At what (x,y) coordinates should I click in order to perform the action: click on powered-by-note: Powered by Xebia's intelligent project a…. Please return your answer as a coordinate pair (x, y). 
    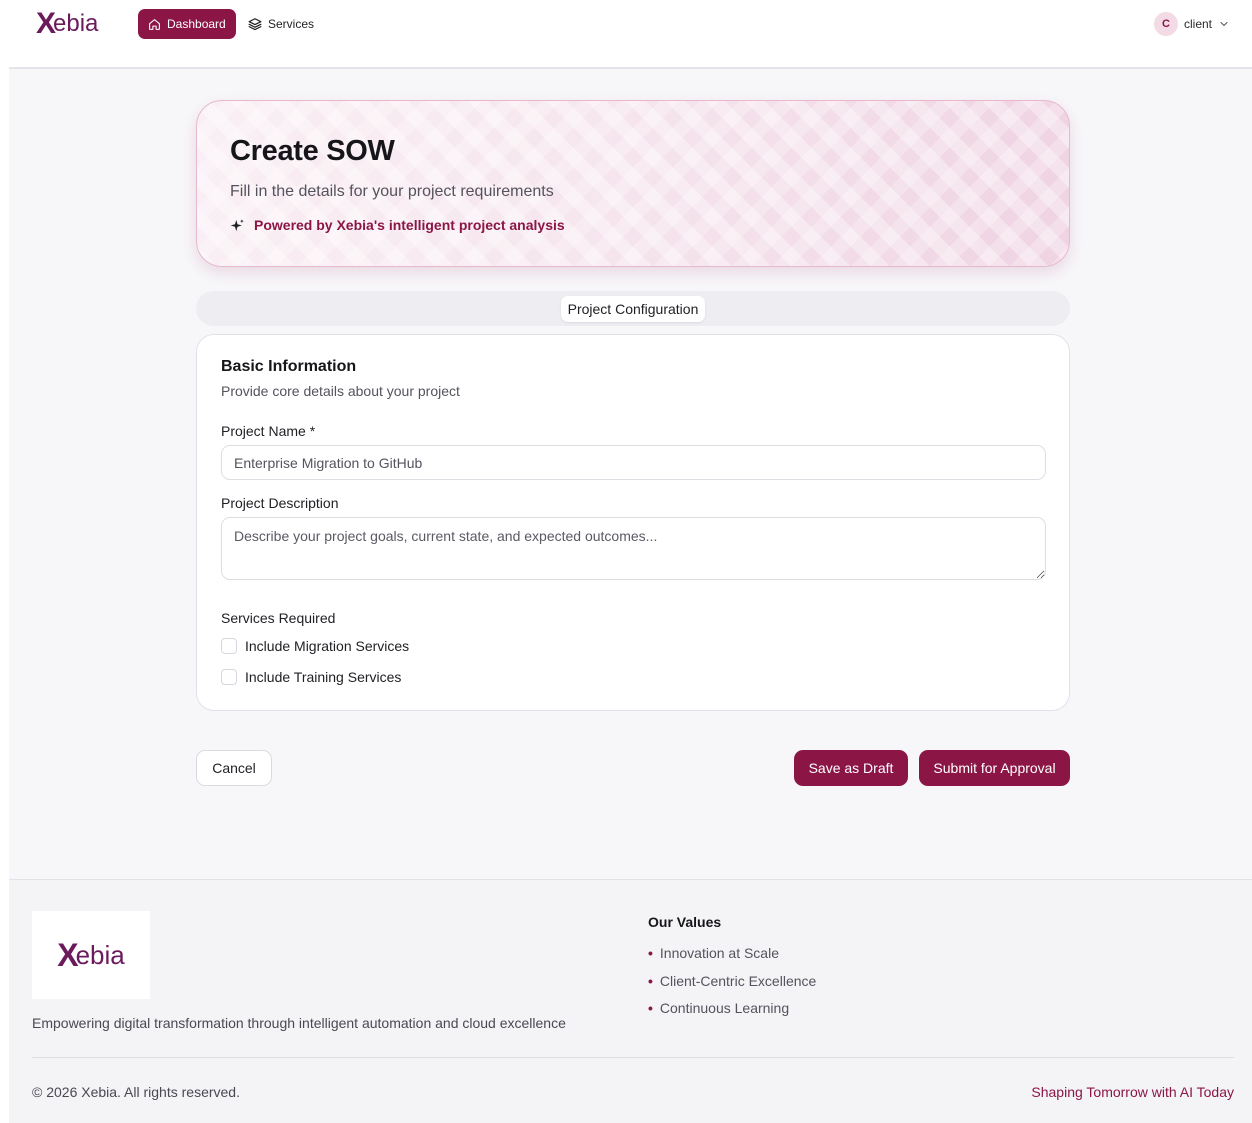
    Looking at the image, I should click on (397, 225).